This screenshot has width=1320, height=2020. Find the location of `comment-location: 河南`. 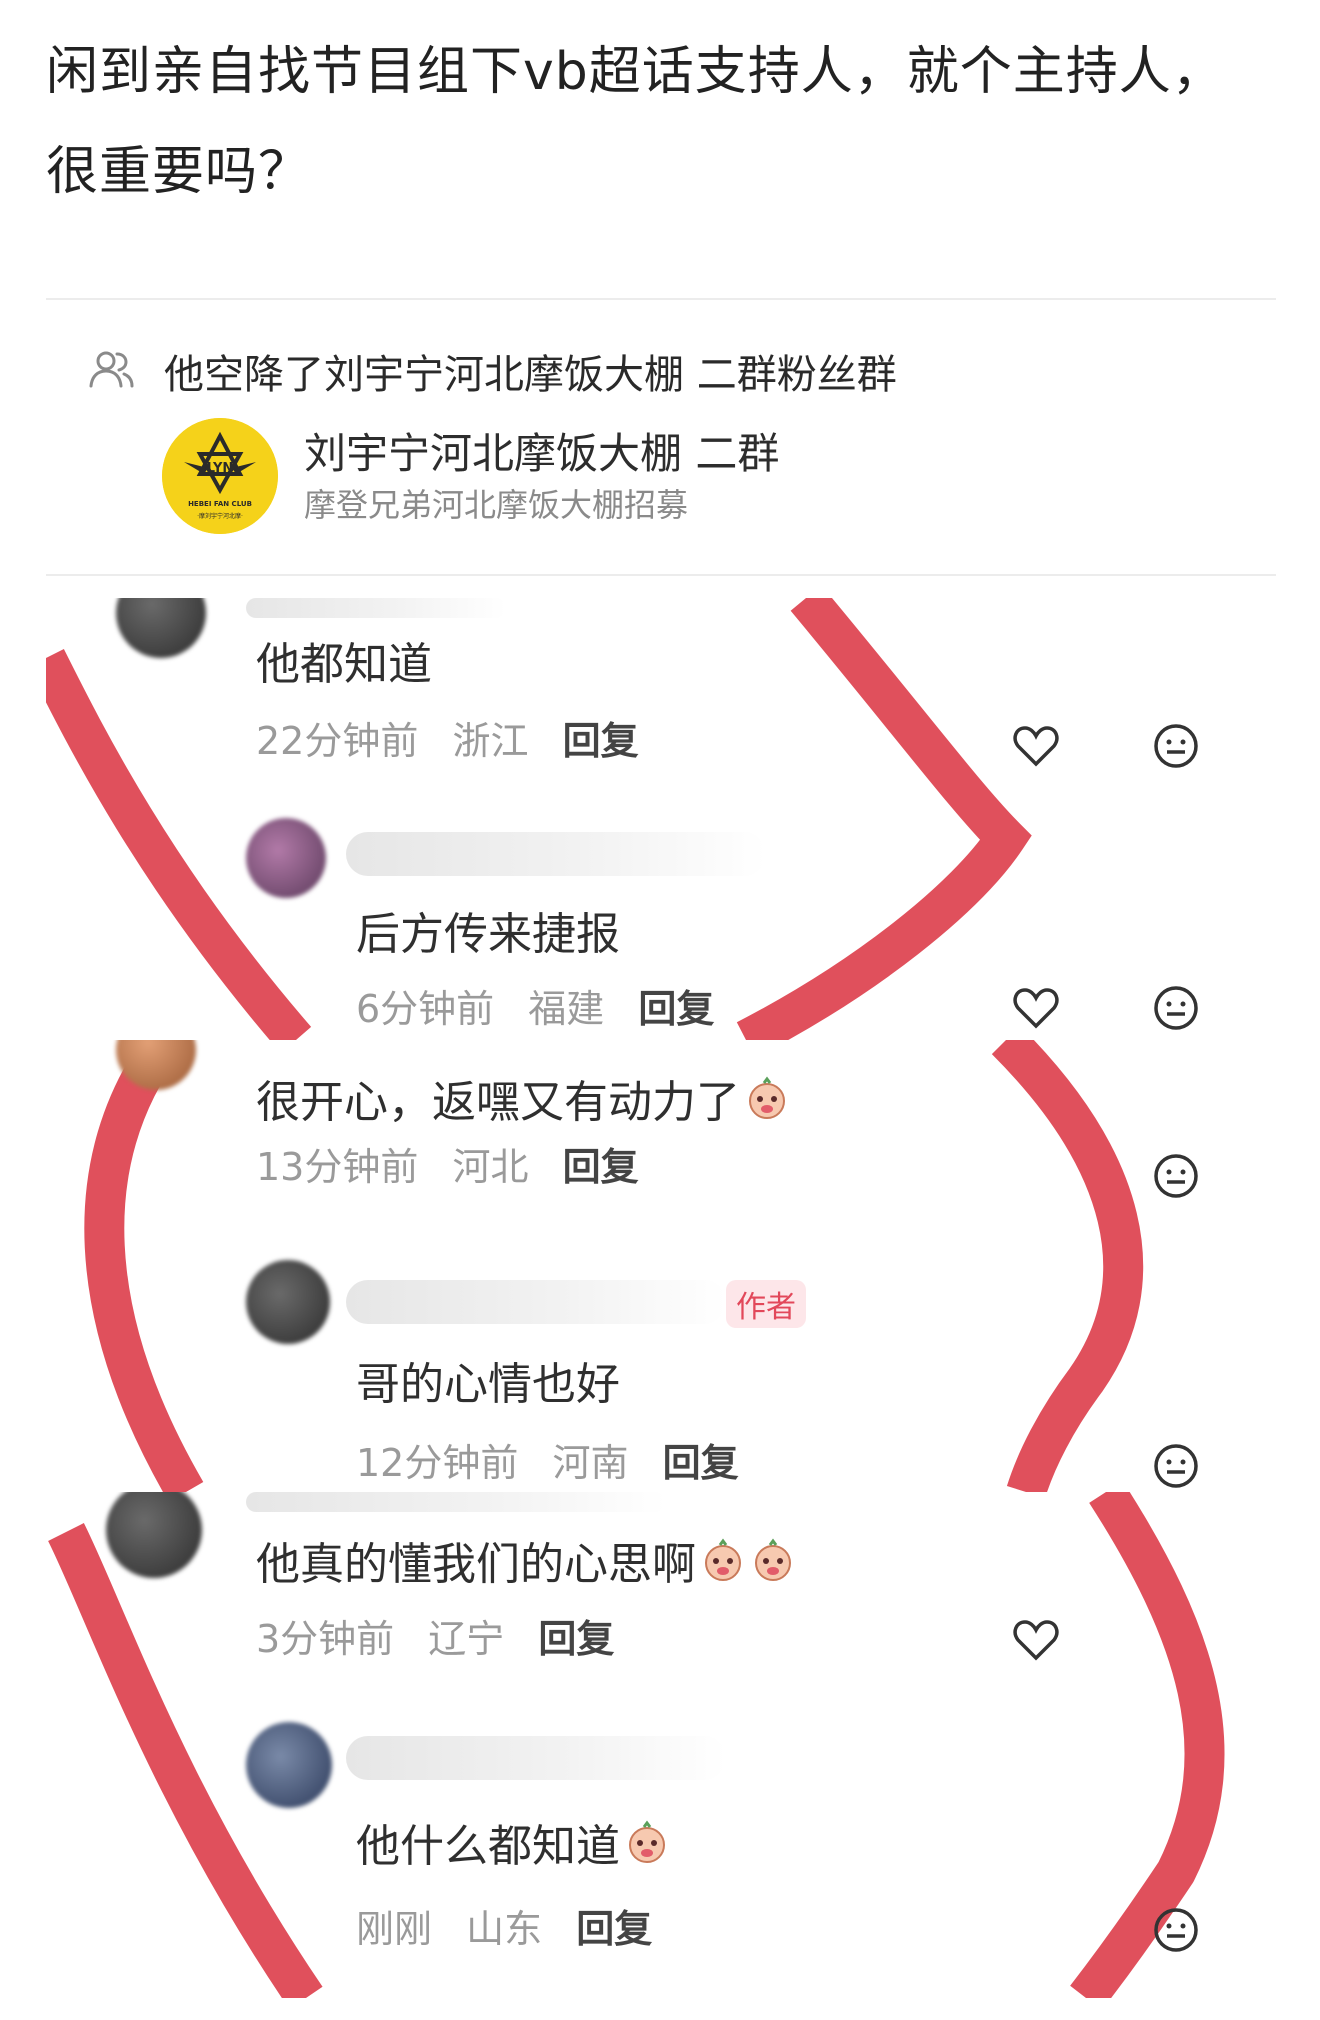

comment-location: 河南 is located at coordinates (590, 1463).